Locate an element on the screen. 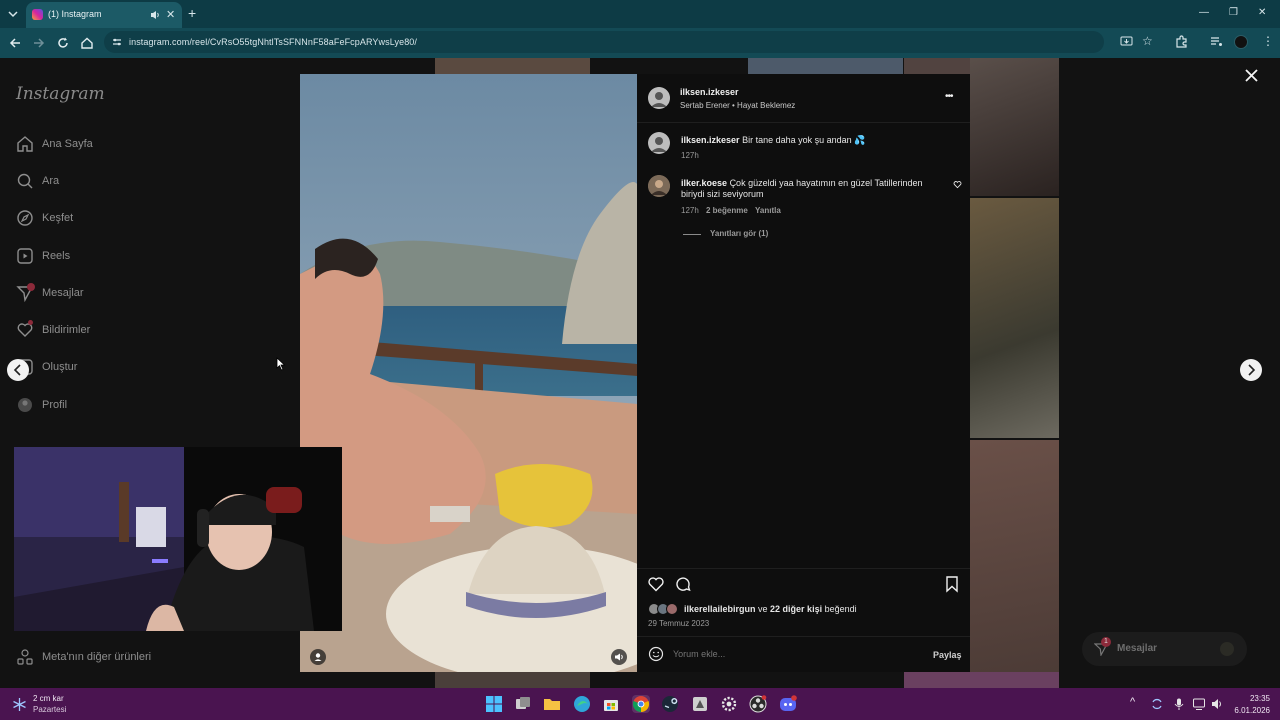 This screenshot has width=1280, height=720. edge-browser-icon is located at coordinates (582, 704).